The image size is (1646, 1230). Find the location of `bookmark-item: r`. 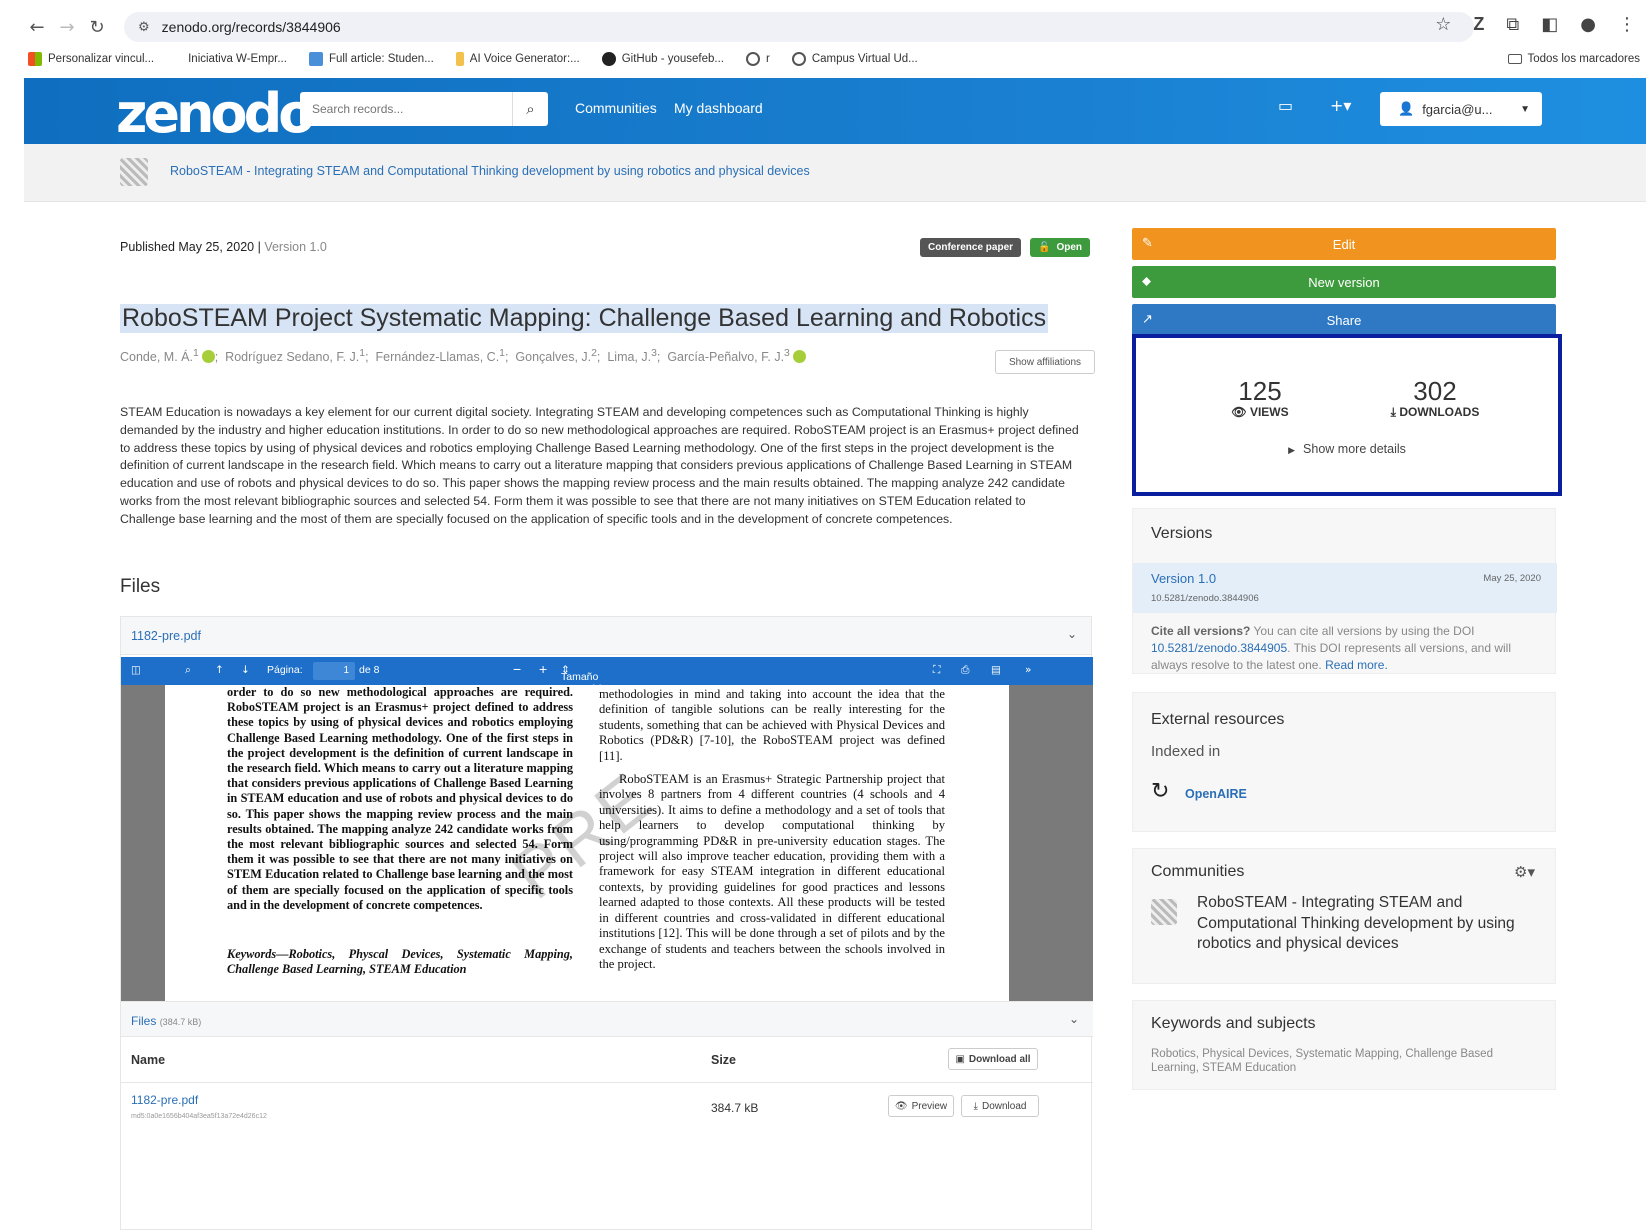

bookmark-item: r is located at coordinates (758, 59).